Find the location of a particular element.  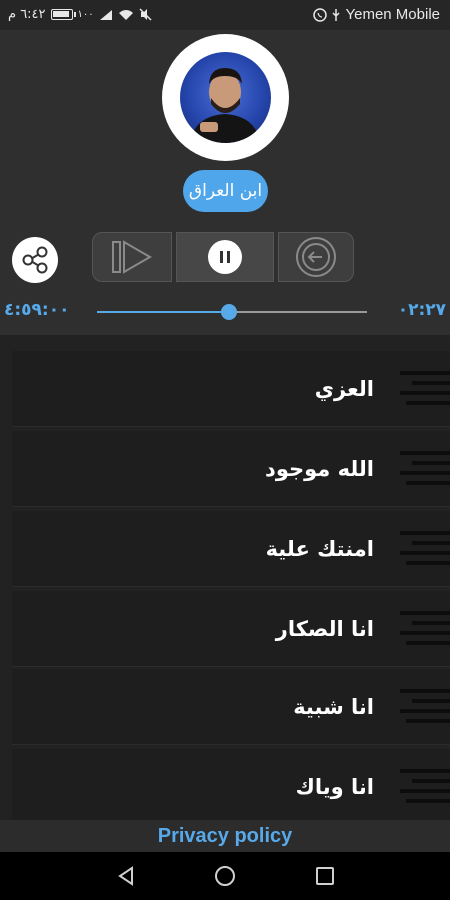

status-right: Yemen Mobile is located at coordinates (376, 14).